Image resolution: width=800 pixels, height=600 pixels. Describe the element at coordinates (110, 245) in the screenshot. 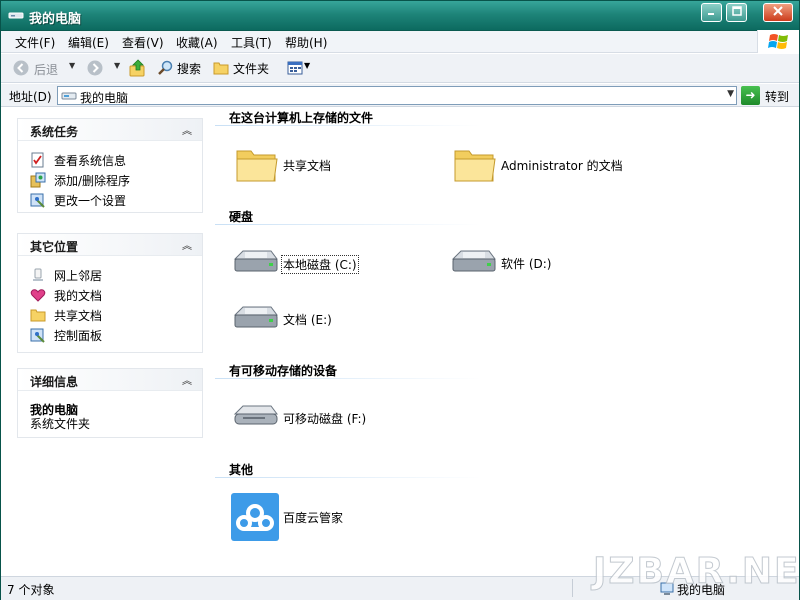

I see `other-places-header: 其它位置 ︽` at that location.